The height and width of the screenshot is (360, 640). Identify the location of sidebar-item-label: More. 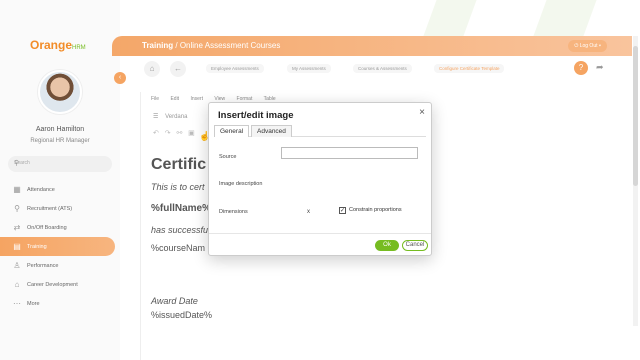
(33, 303).